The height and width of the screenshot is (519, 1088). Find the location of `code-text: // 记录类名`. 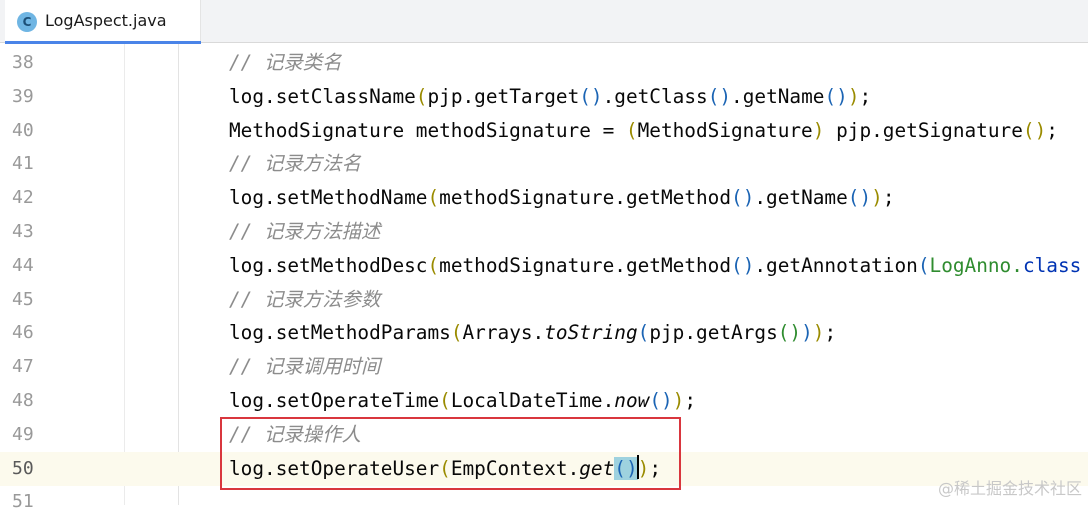

code-text: // 记录类名 is located at coordinates (285, 63).